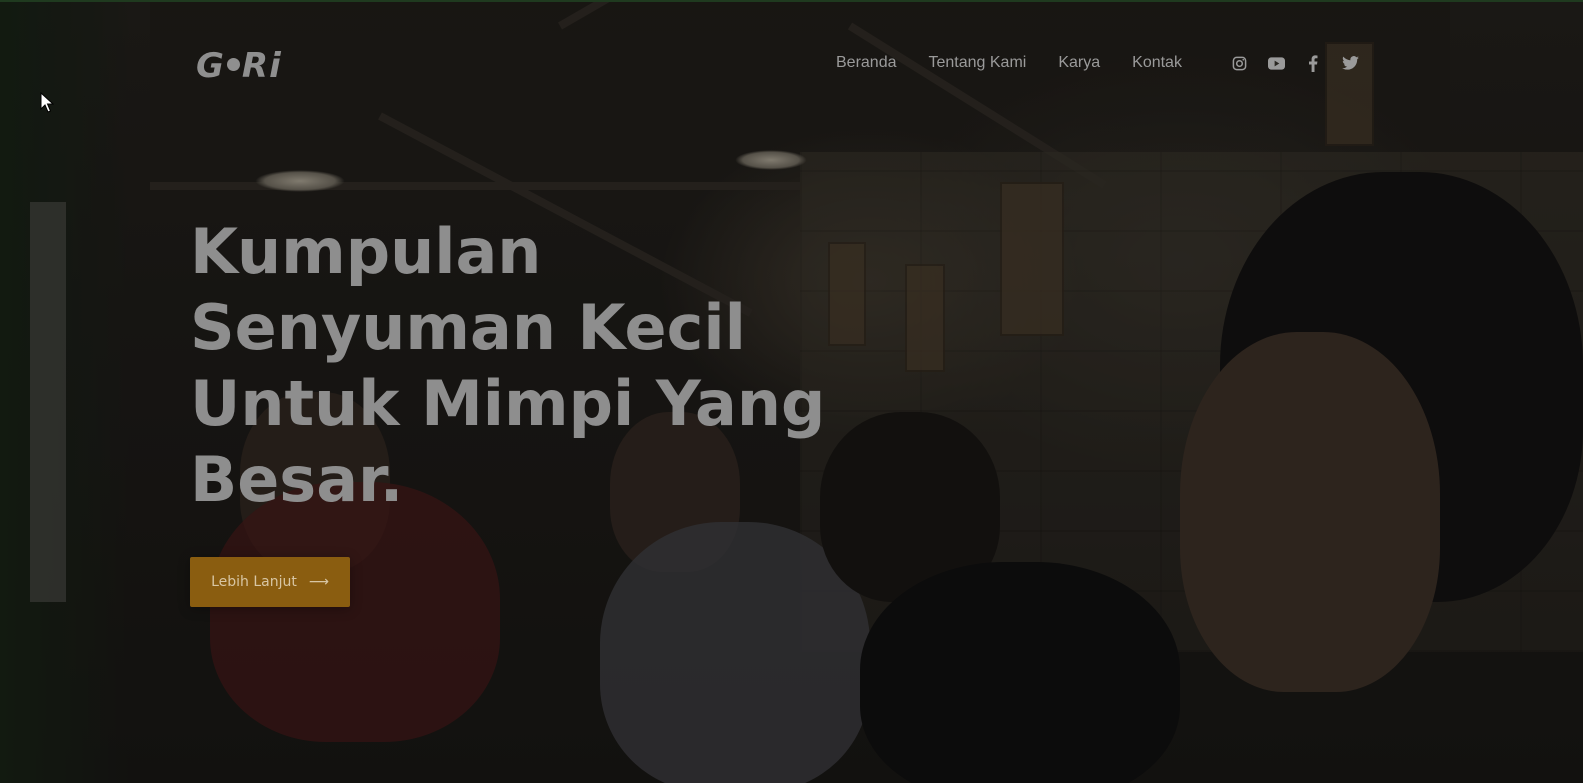  I want to click on logo-dot, so click(233, 64).